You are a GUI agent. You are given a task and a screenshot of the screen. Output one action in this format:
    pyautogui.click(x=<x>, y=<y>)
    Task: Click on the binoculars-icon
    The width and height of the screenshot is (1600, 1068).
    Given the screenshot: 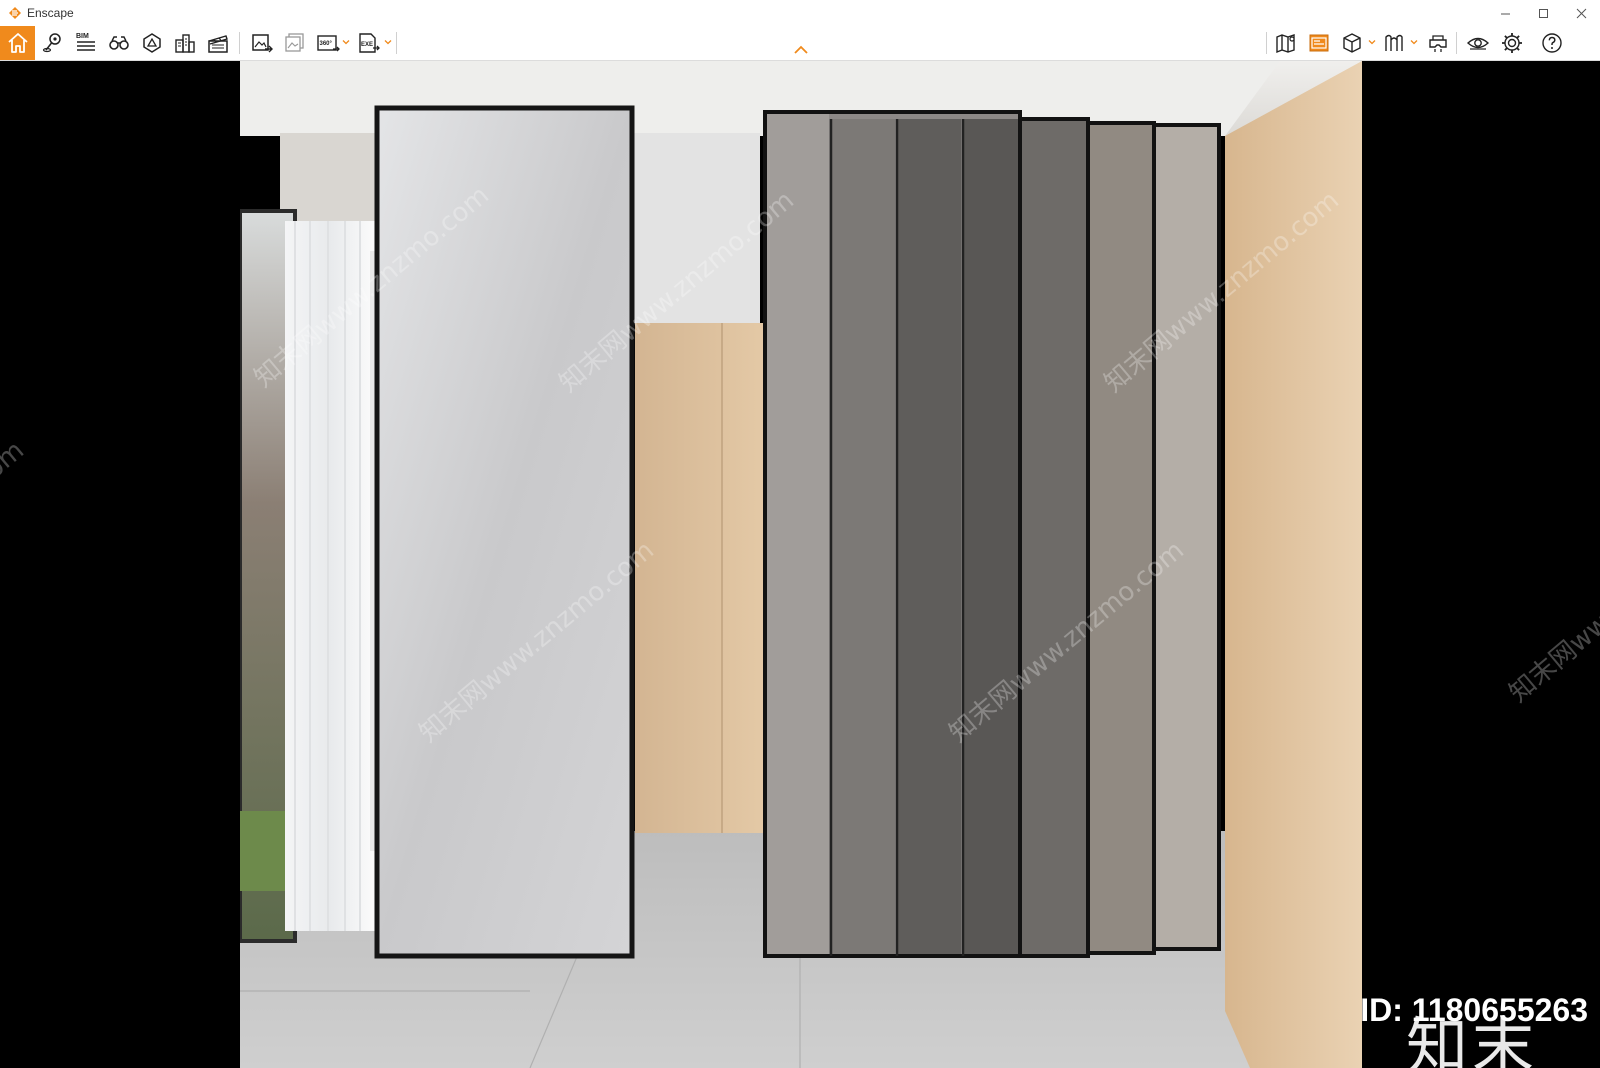 What is the action you would take?
    pyautogui.click(x=119, y=43)
    